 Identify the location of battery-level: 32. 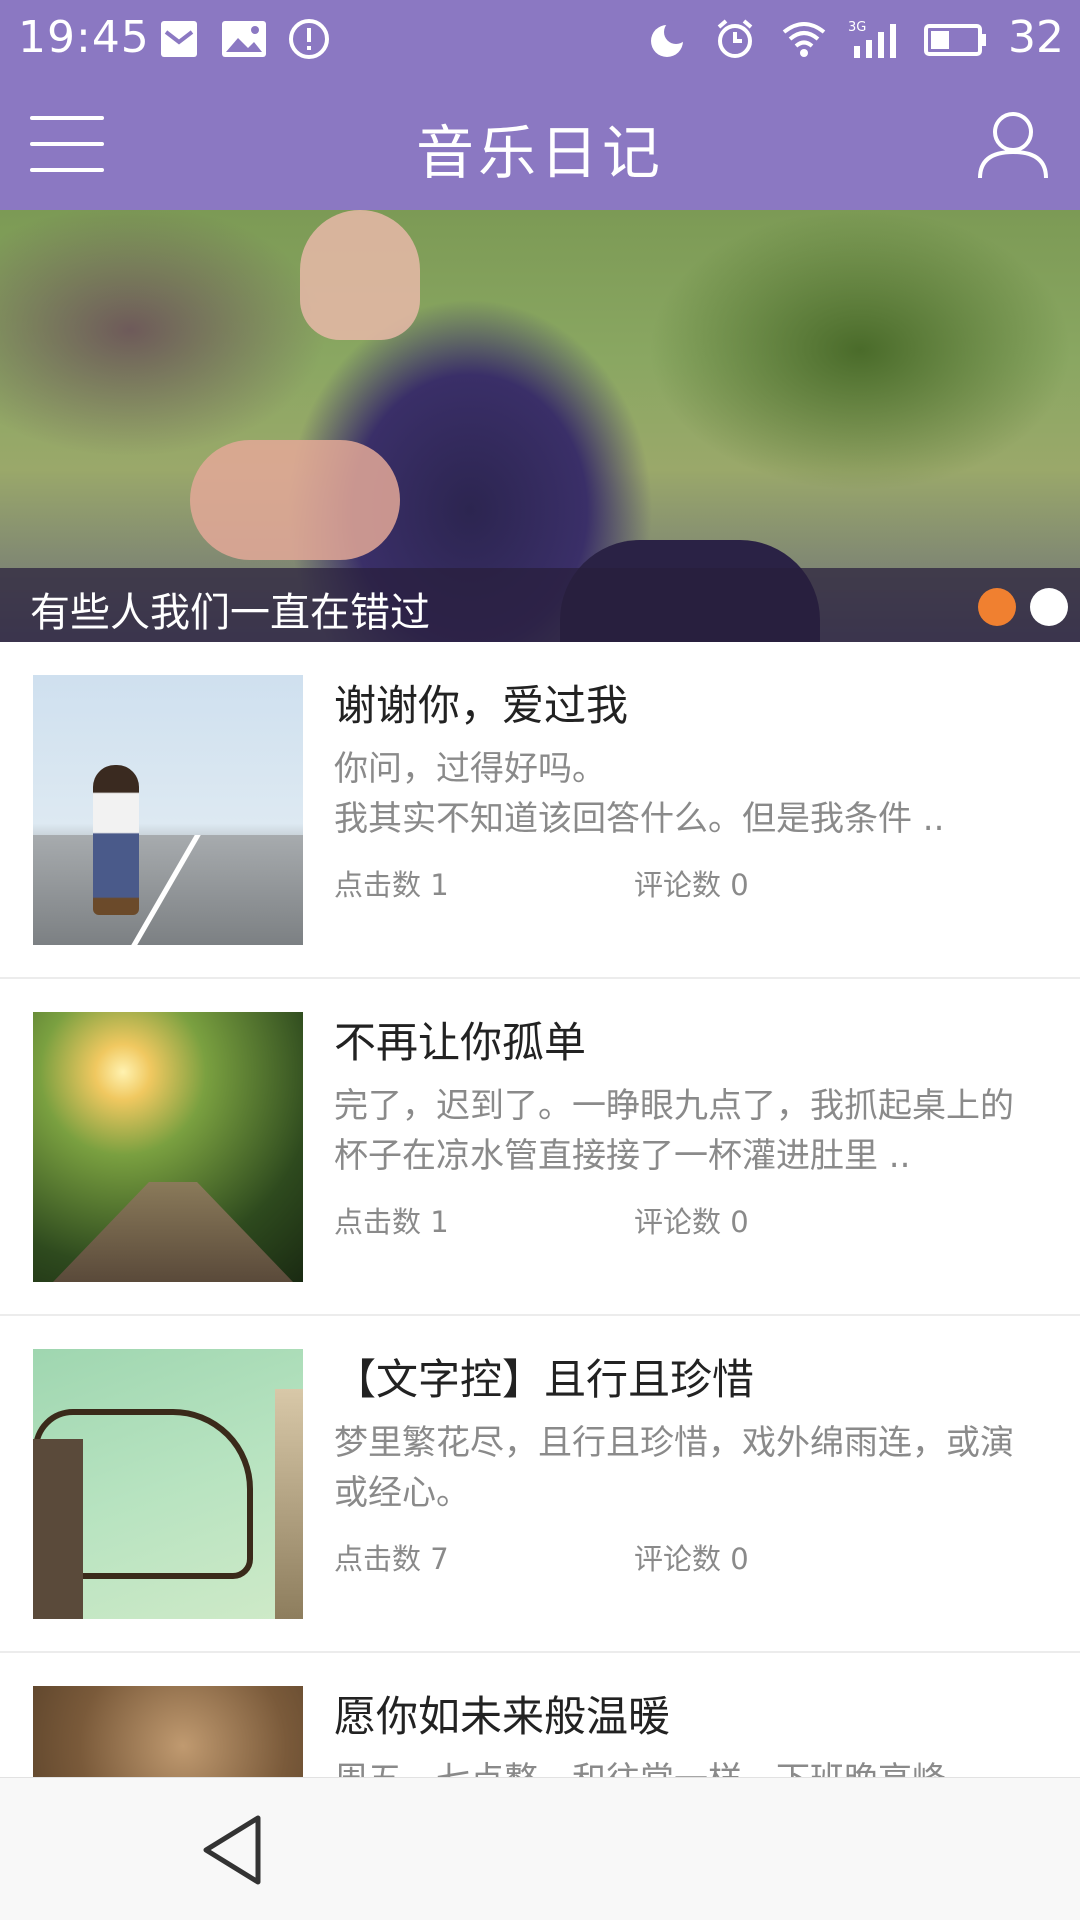
(1036, 37).